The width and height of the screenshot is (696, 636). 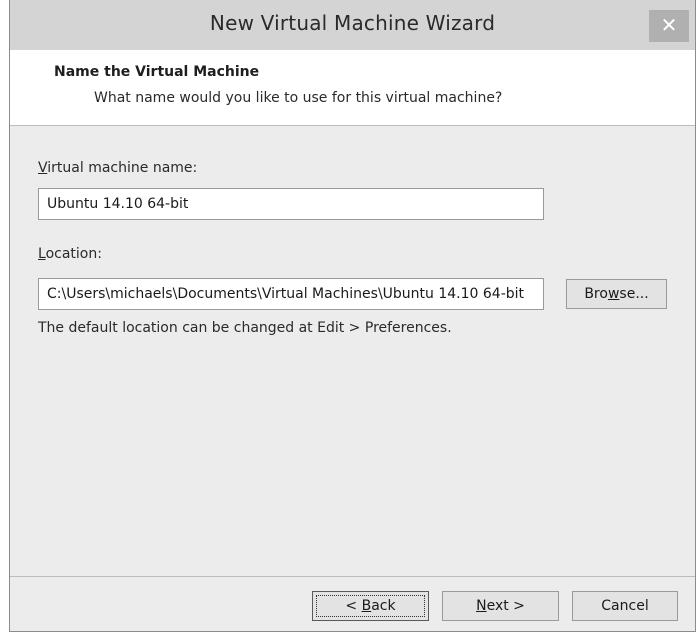 I want to click on window-title: New Virtual Machine Wizard, so click(x=352, y=23).